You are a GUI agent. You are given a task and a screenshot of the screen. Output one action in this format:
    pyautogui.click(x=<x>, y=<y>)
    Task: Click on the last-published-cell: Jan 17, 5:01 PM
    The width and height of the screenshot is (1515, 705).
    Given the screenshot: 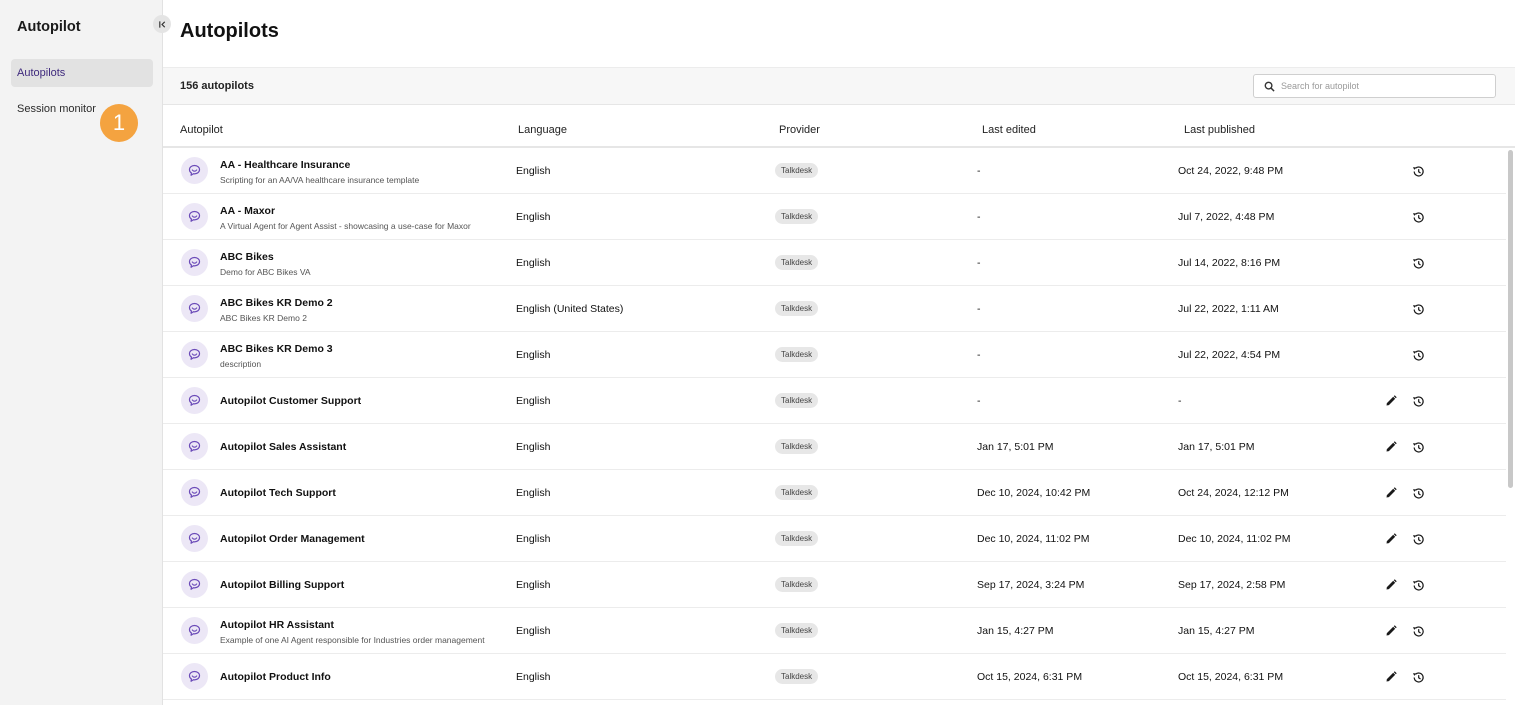 What is the action you would take?
    pyautogui.click(x=1216, y=447)
    